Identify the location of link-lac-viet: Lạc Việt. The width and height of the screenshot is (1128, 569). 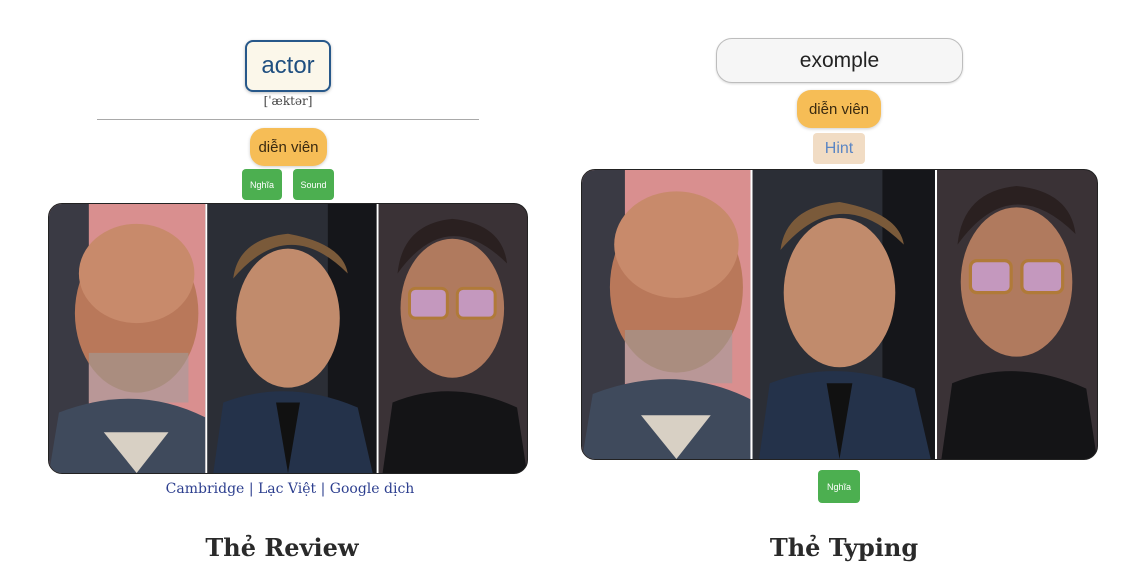
(287, 489).